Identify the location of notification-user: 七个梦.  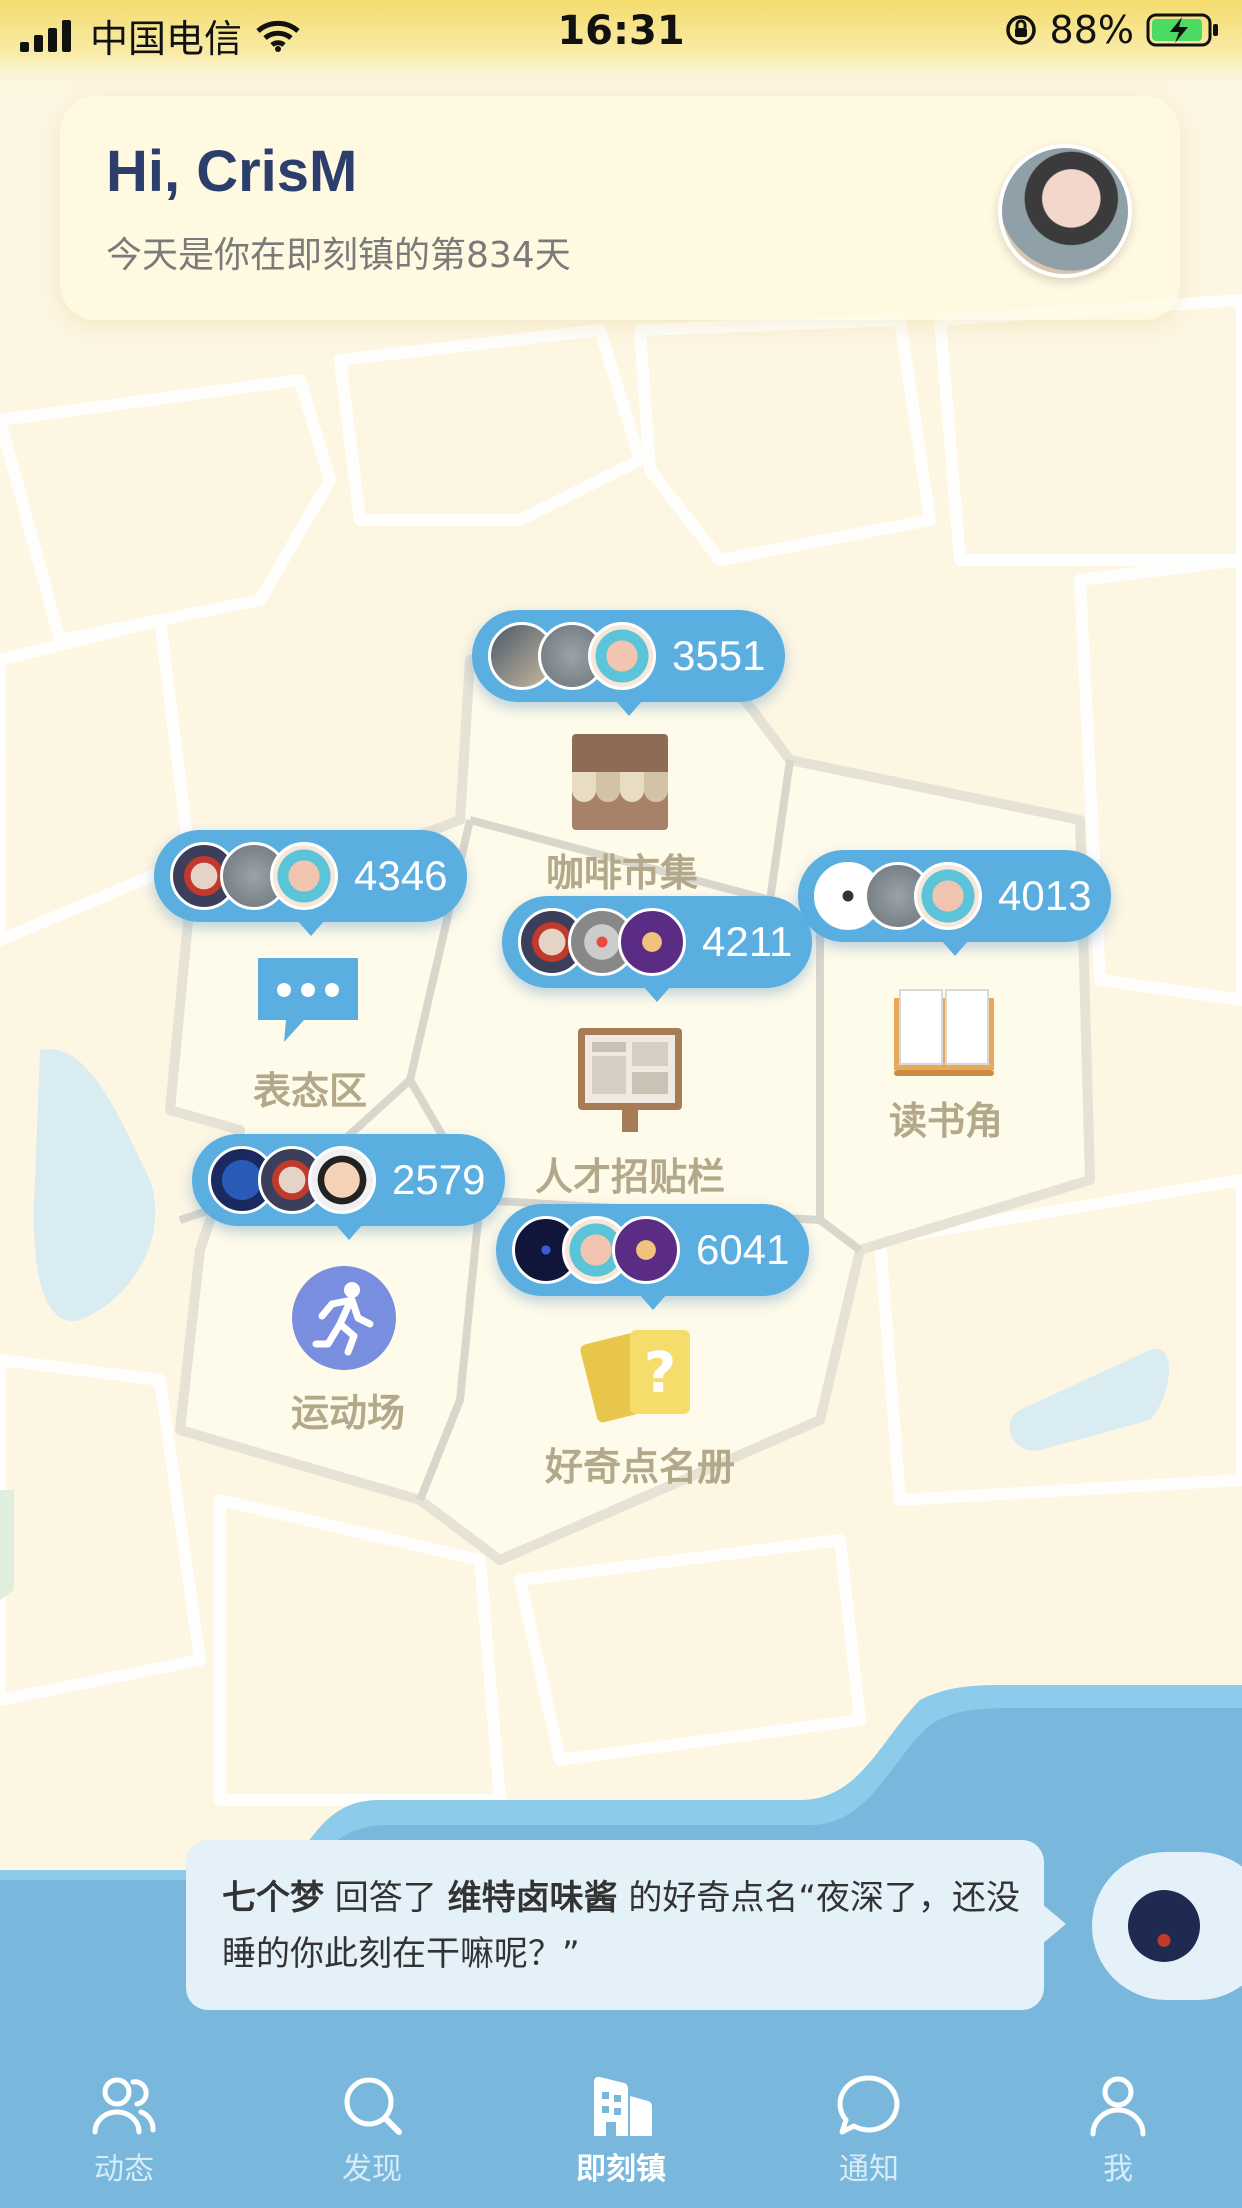
(273, 1898).